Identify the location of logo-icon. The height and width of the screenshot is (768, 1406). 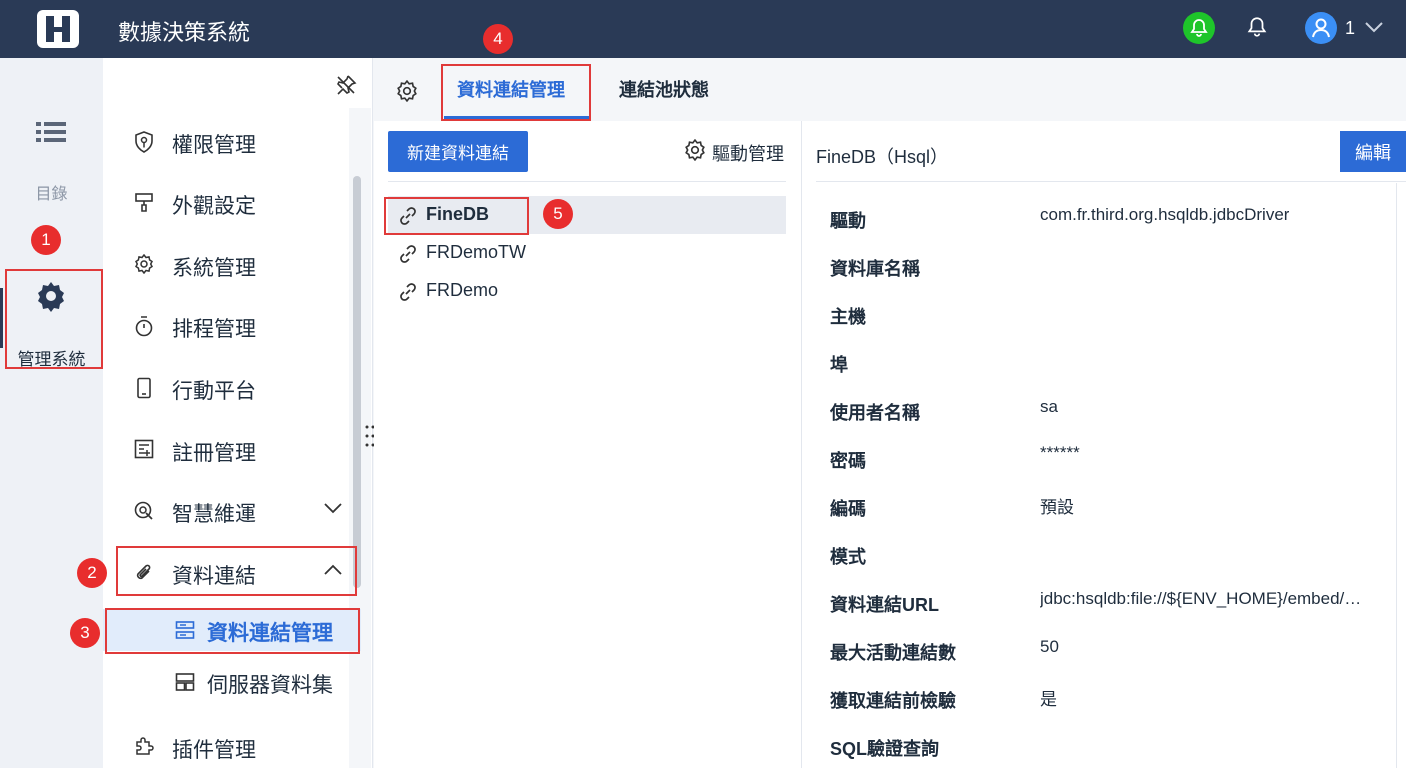
(58, 29).